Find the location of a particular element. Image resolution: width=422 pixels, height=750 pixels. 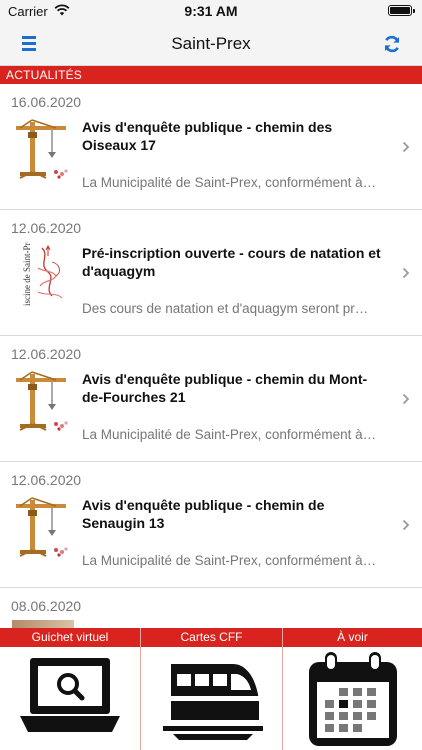

tab-label: À voir is located at coordinates (352, 637).